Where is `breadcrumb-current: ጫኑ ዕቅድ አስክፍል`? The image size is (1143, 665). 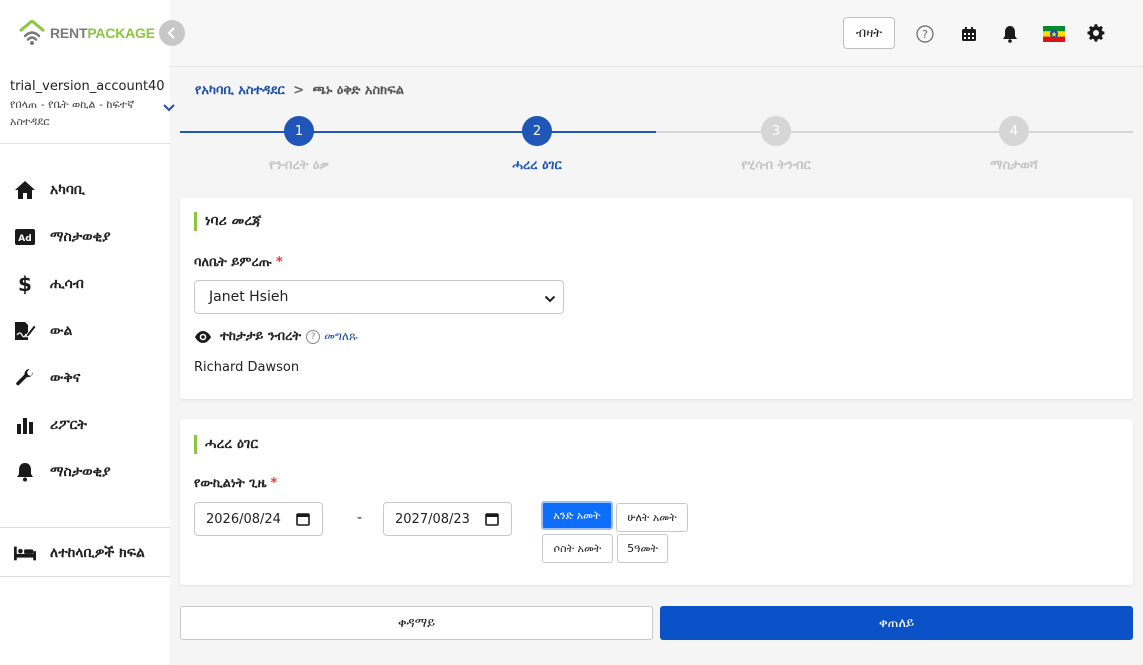 breadcrumb-current: ጫኑ ዕቅድ አስክፍል is located at coordinates (358, 90).